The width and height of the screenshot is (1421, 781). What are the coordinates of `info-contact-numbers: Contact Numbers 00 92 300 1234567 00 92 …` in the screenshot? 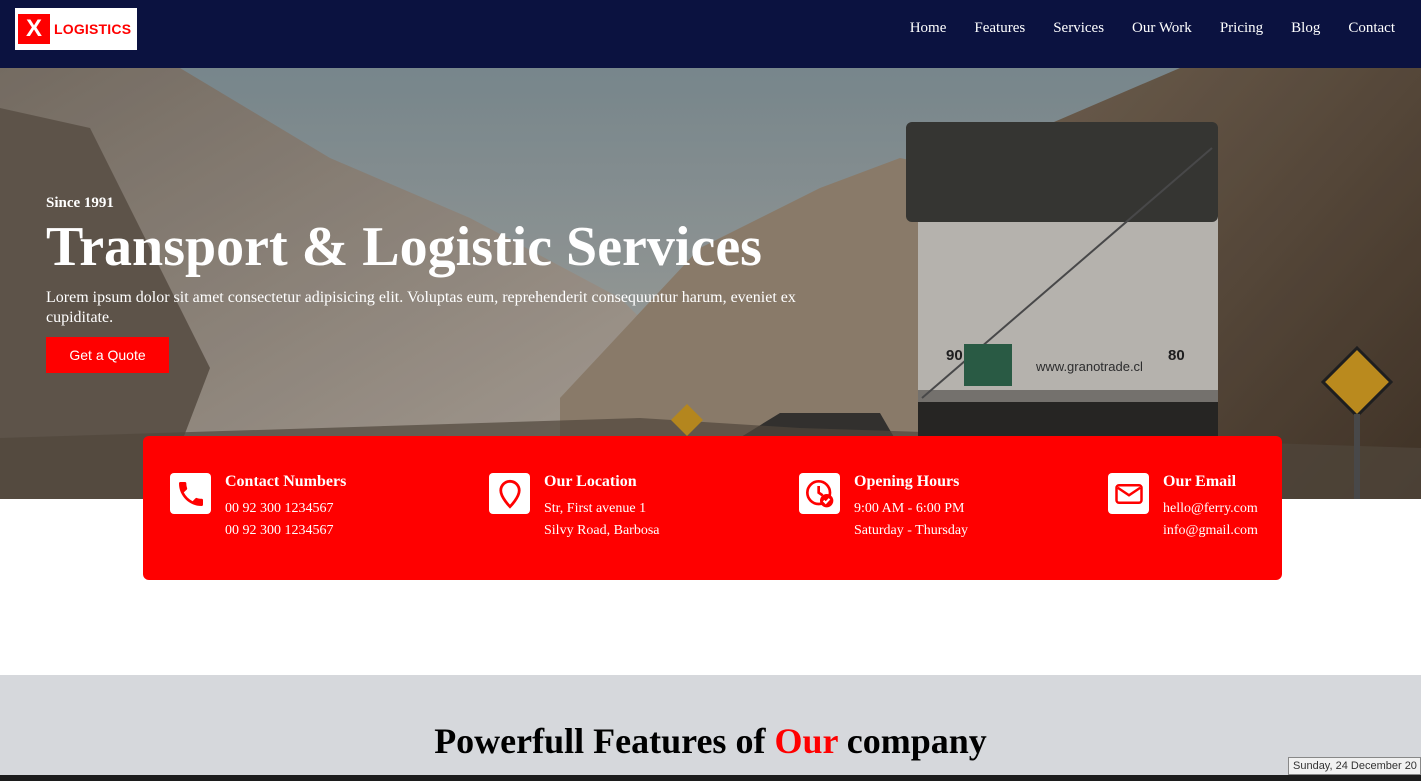 It's located at (258, 507).